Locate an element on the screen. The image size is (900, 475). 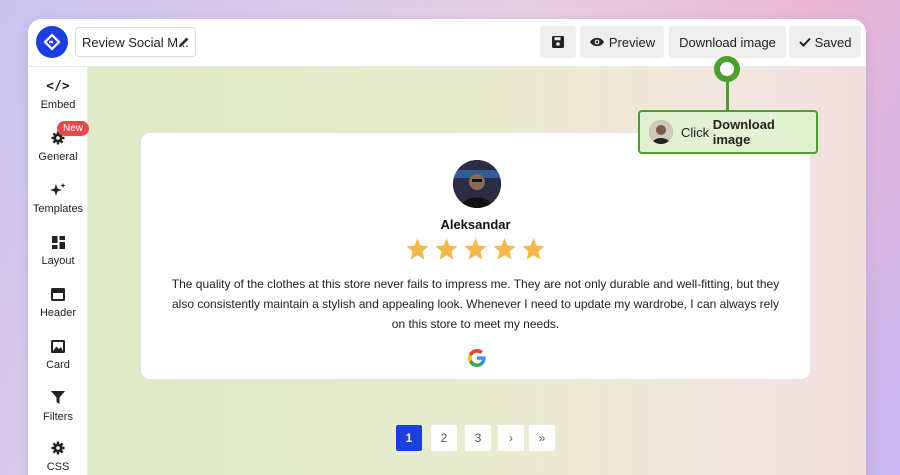
page-3-button: 3 is located at coordinates (478, 438).